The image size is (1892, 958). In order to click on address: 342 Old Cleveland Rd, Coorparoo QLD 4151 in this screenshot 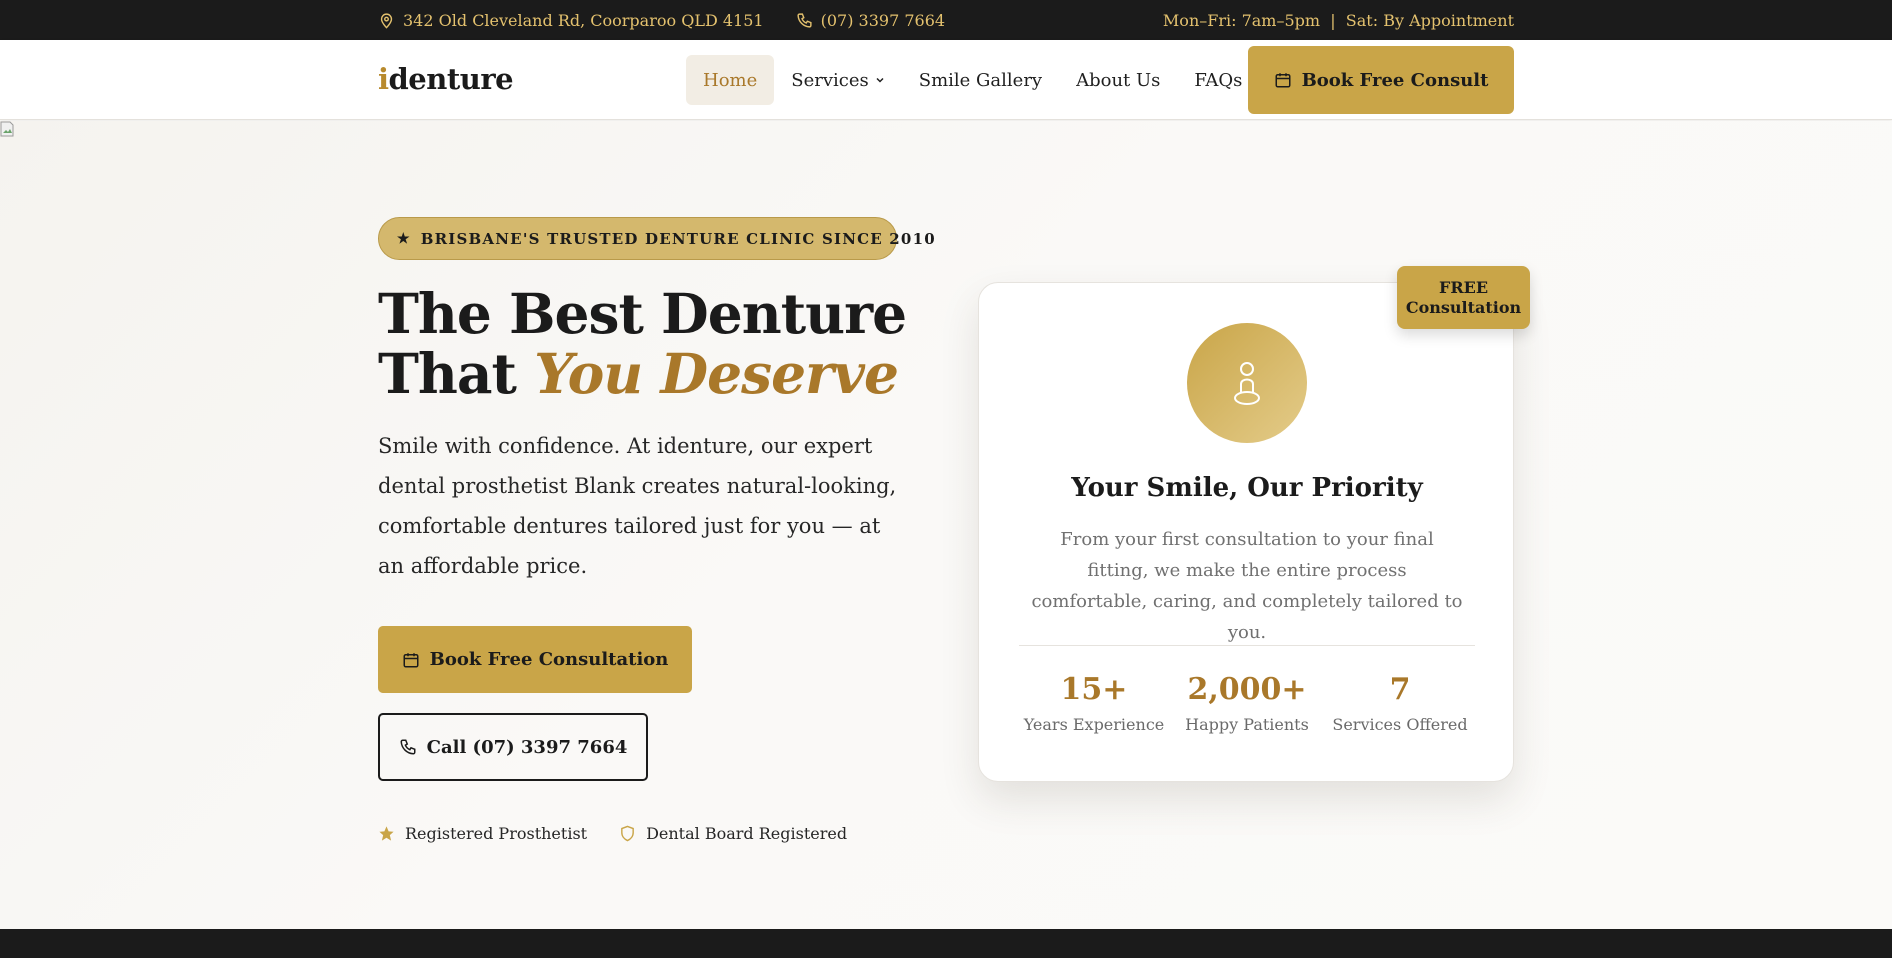, I will do `click(571, 20)`.